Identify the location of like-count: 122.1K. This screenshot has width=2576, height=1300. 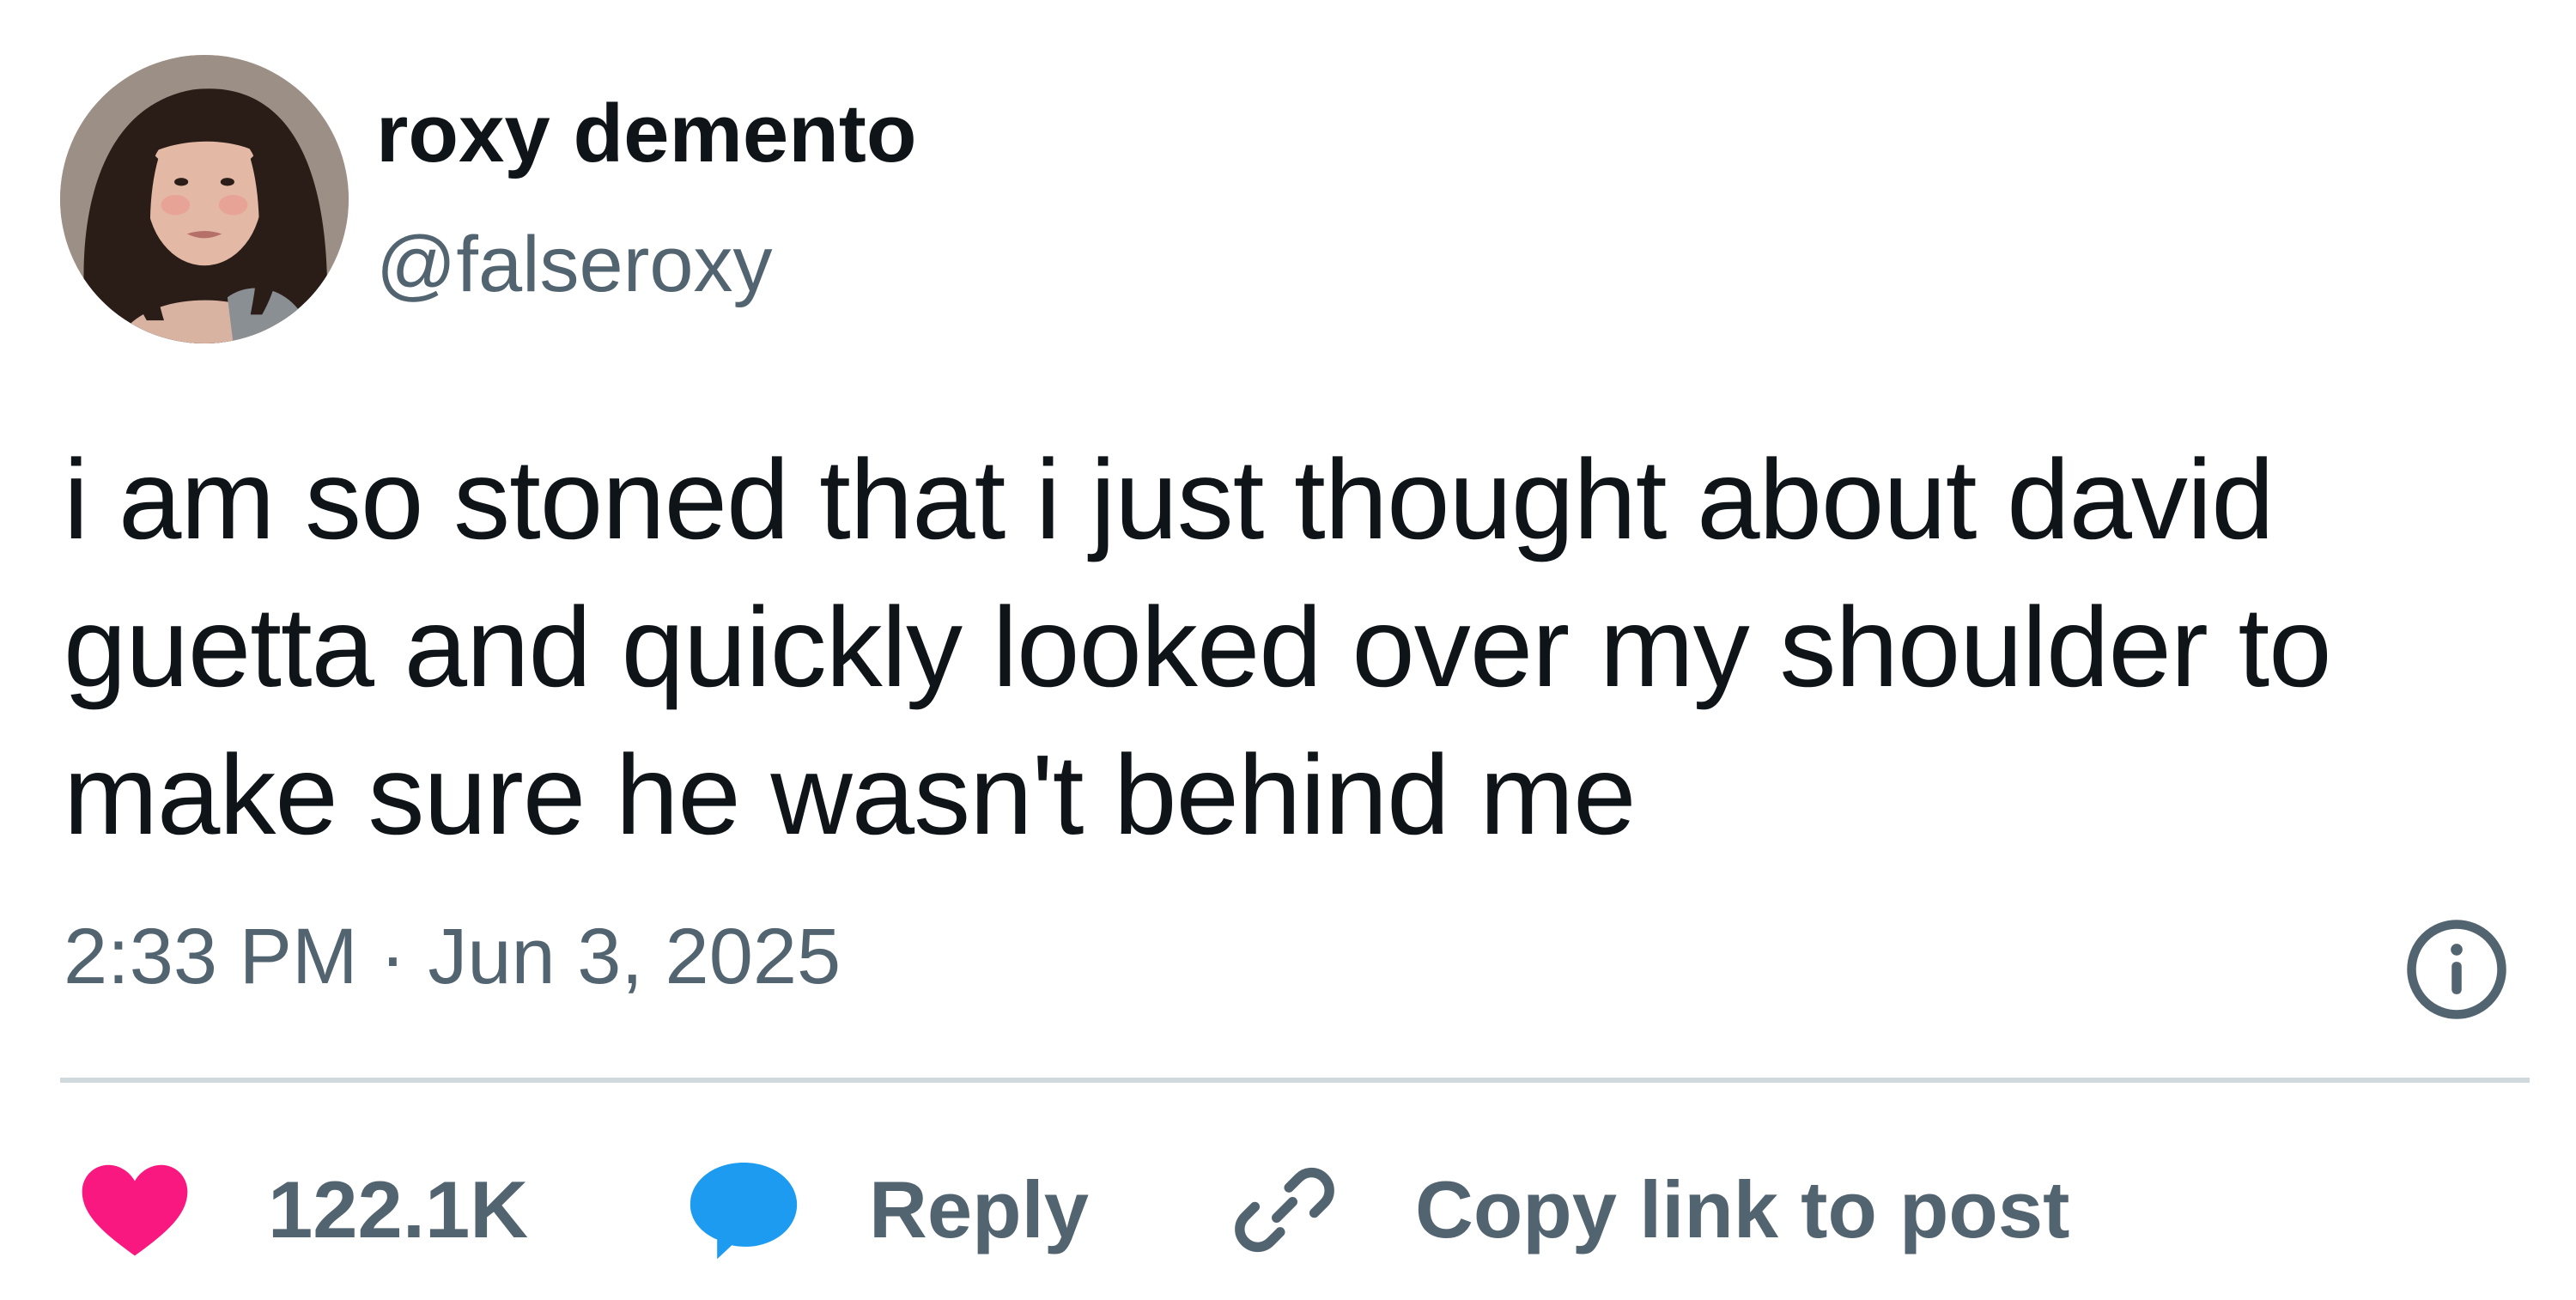
(399, 1209).